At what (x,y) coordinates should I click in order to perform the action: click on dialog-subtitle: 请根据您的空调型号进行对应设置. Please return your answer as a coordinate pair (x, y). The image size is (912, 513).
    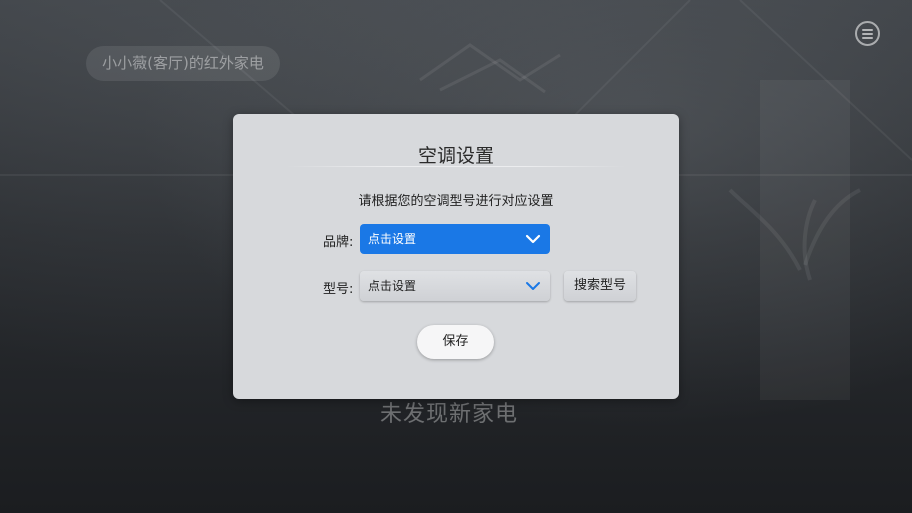
    Looking at the image, I should click on (456, 201).